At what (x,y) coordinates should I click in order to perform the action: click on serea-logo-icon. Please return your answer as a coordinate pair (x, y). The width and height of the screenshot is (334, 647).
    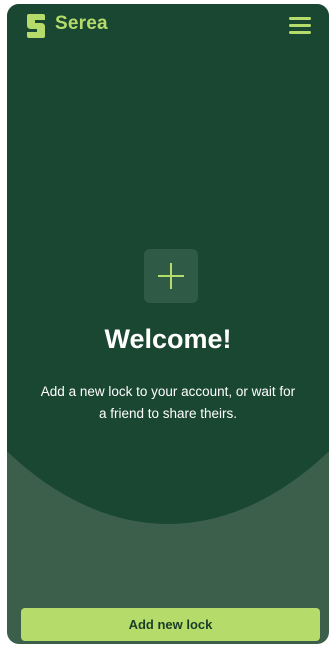
    Looking at the image, I should click on (36, 26).